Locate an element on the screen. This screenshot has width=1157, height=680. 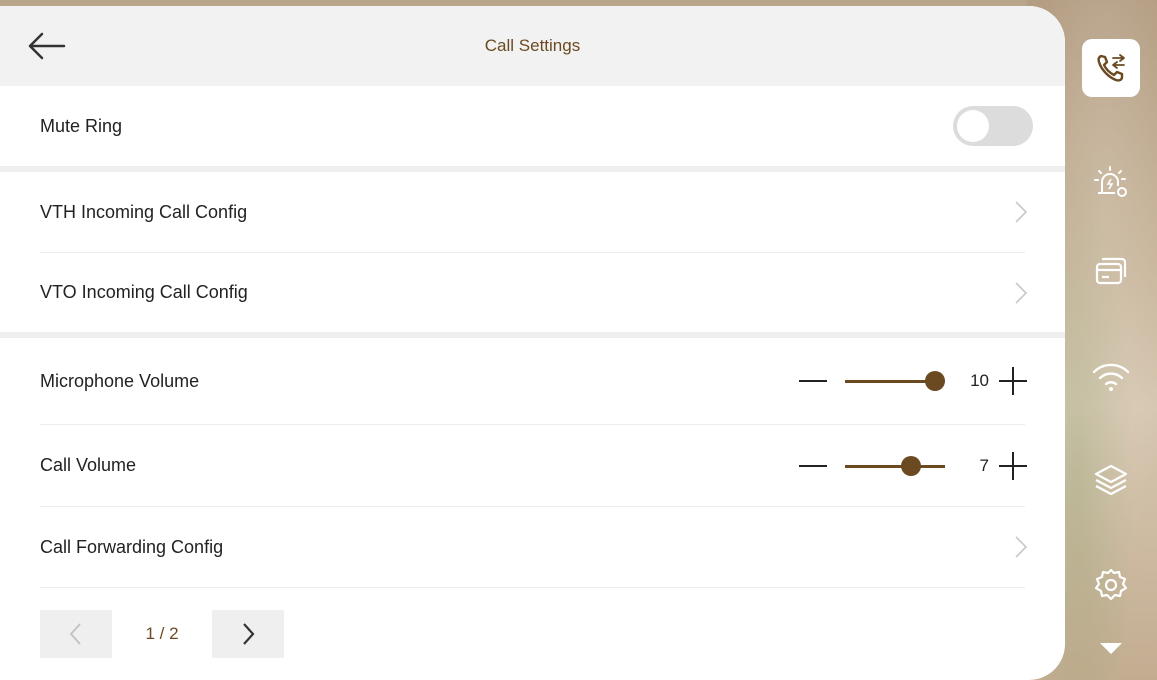
prev-page-button is located at coordinates (76, 634).